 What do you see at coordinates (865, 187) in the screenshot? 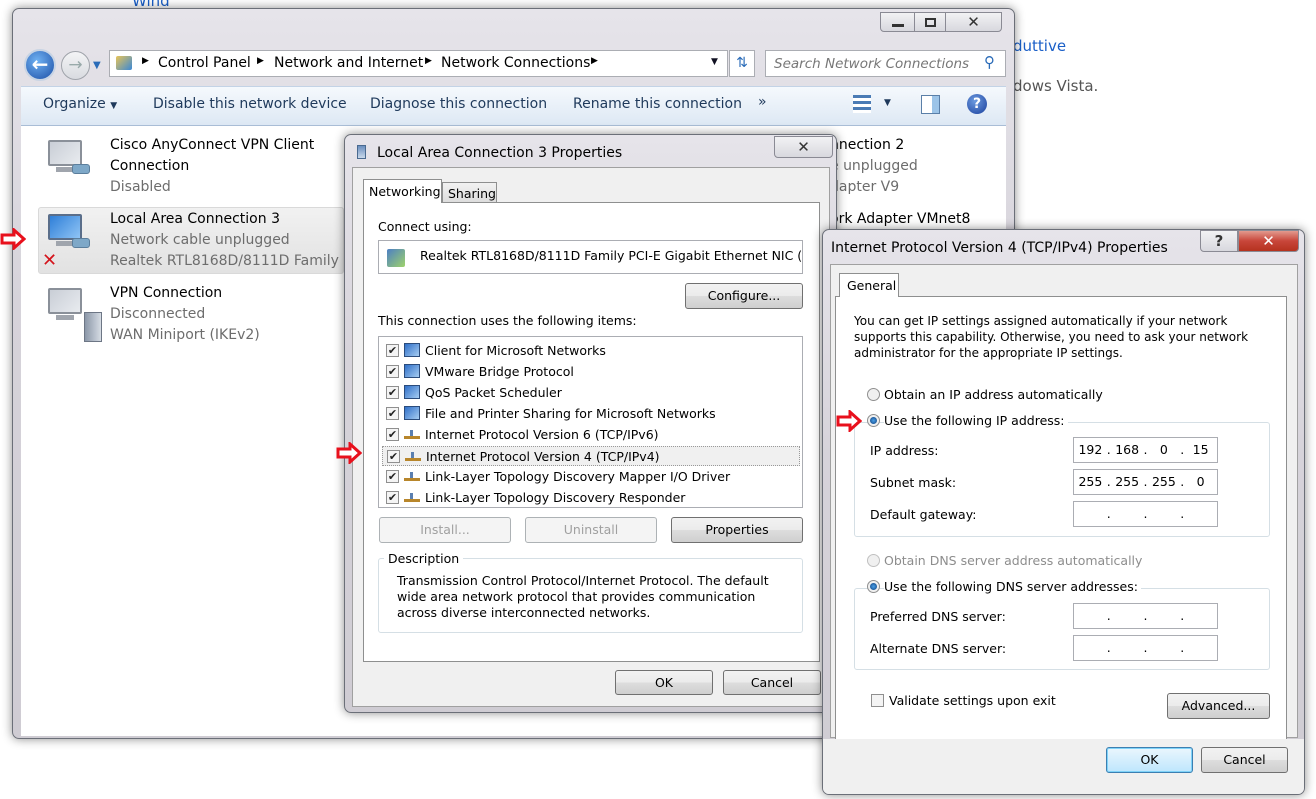
I see `connection-device: dapter V9` at bounding box center [865, 187].